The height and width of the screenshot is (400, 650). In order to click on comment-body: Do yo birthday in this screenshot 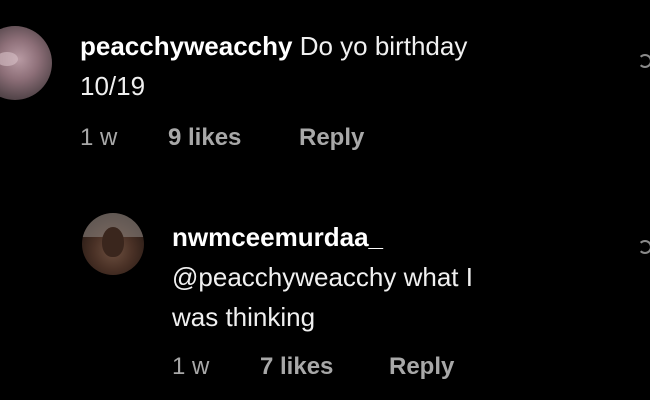, I will do `click(383, 46)`.